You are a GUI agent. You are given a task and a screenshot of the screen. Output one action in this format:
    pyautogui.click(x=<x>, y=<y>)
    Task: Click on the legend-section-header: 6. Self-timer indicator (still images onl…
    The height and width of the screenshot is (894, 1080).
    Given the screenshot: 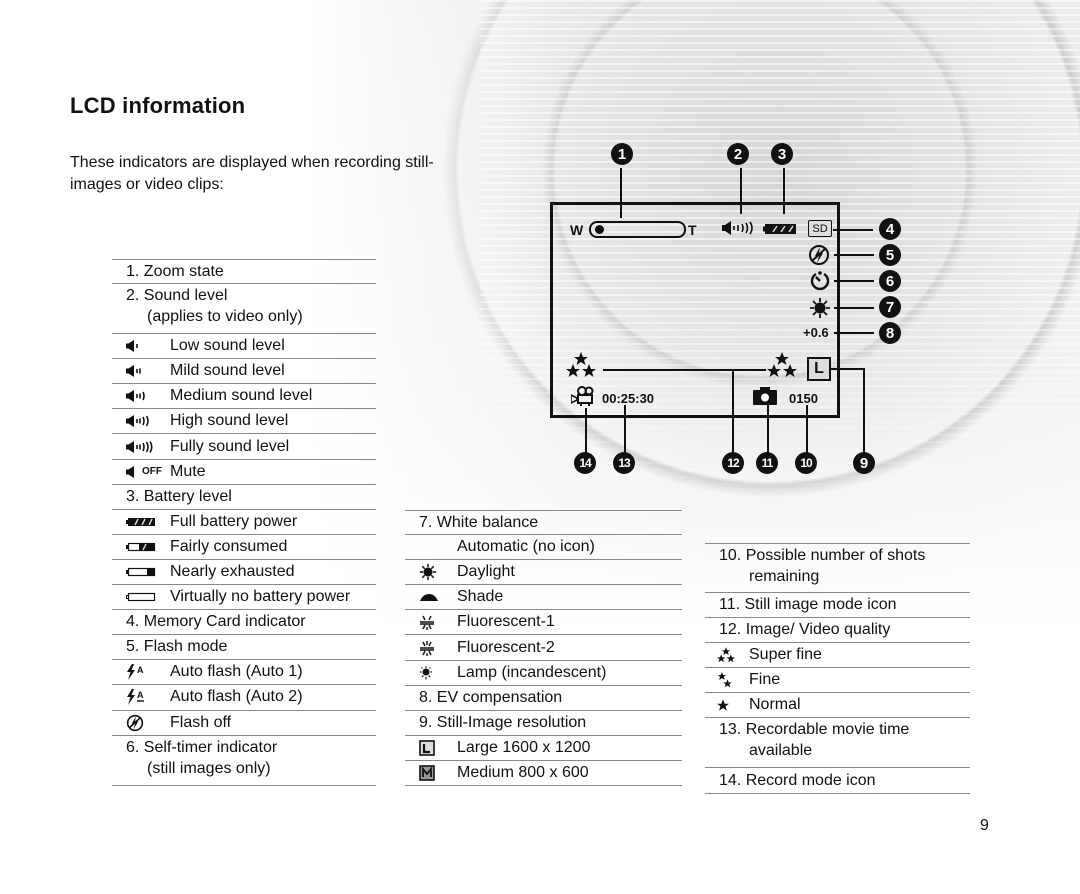 What is the action you would take?
    pyautogui.click(x=244, y=761)
    